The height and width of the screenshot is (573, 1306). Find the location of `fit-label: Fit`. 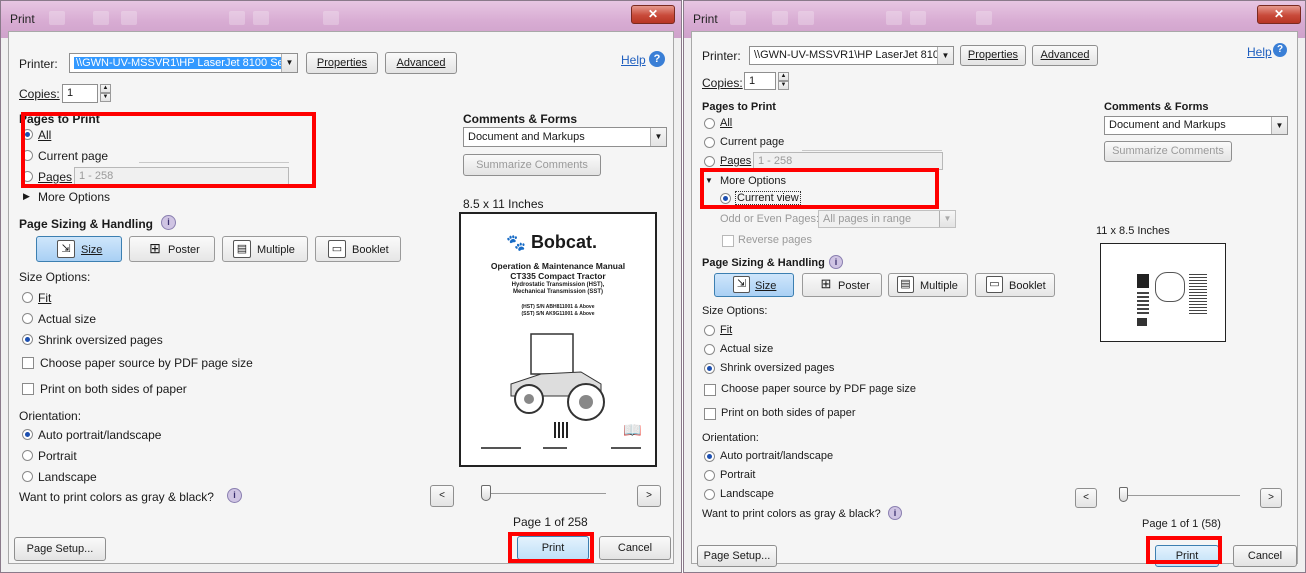

fit-label: Fit is located at coordinates (726, 330).